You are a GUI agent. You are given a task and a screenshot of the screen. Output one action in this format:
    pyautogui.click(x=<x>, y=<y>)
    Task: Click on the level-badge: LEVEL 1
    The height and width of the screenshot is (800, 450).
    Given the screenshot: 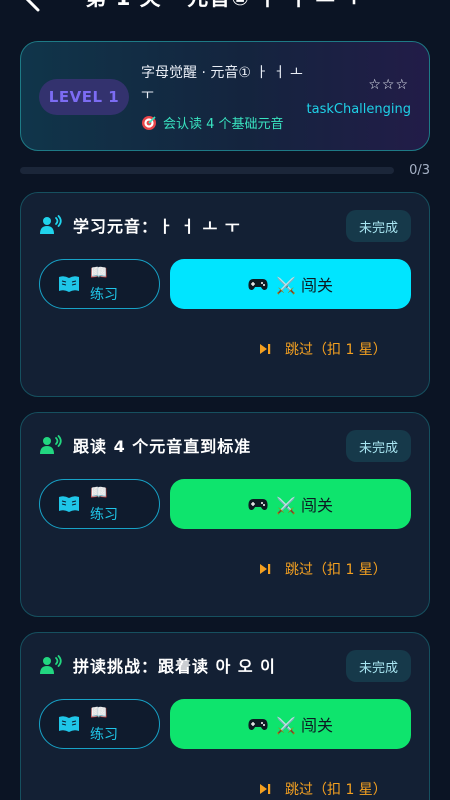 What is the action you would take?
    pyautogui.click(x=84, y=97)
    